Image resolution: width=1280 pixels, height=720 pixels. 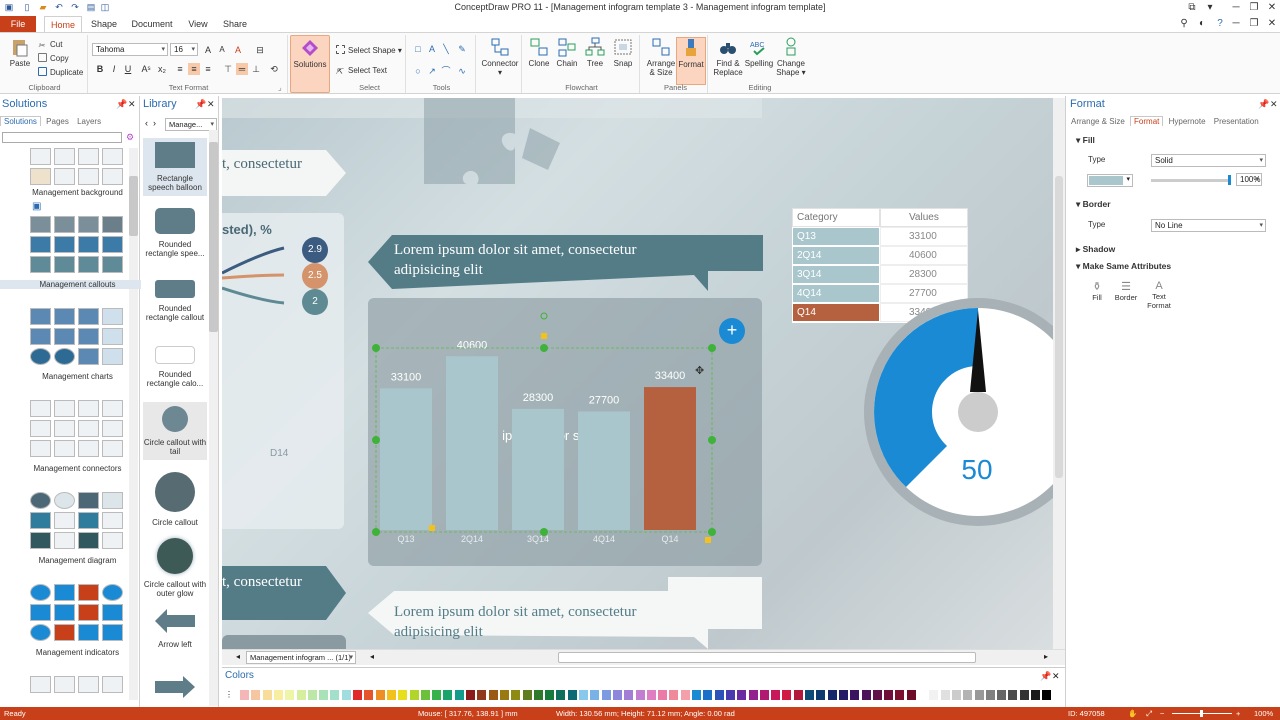 I want to click on hscroll-thumb, so click(x=767, y=657).